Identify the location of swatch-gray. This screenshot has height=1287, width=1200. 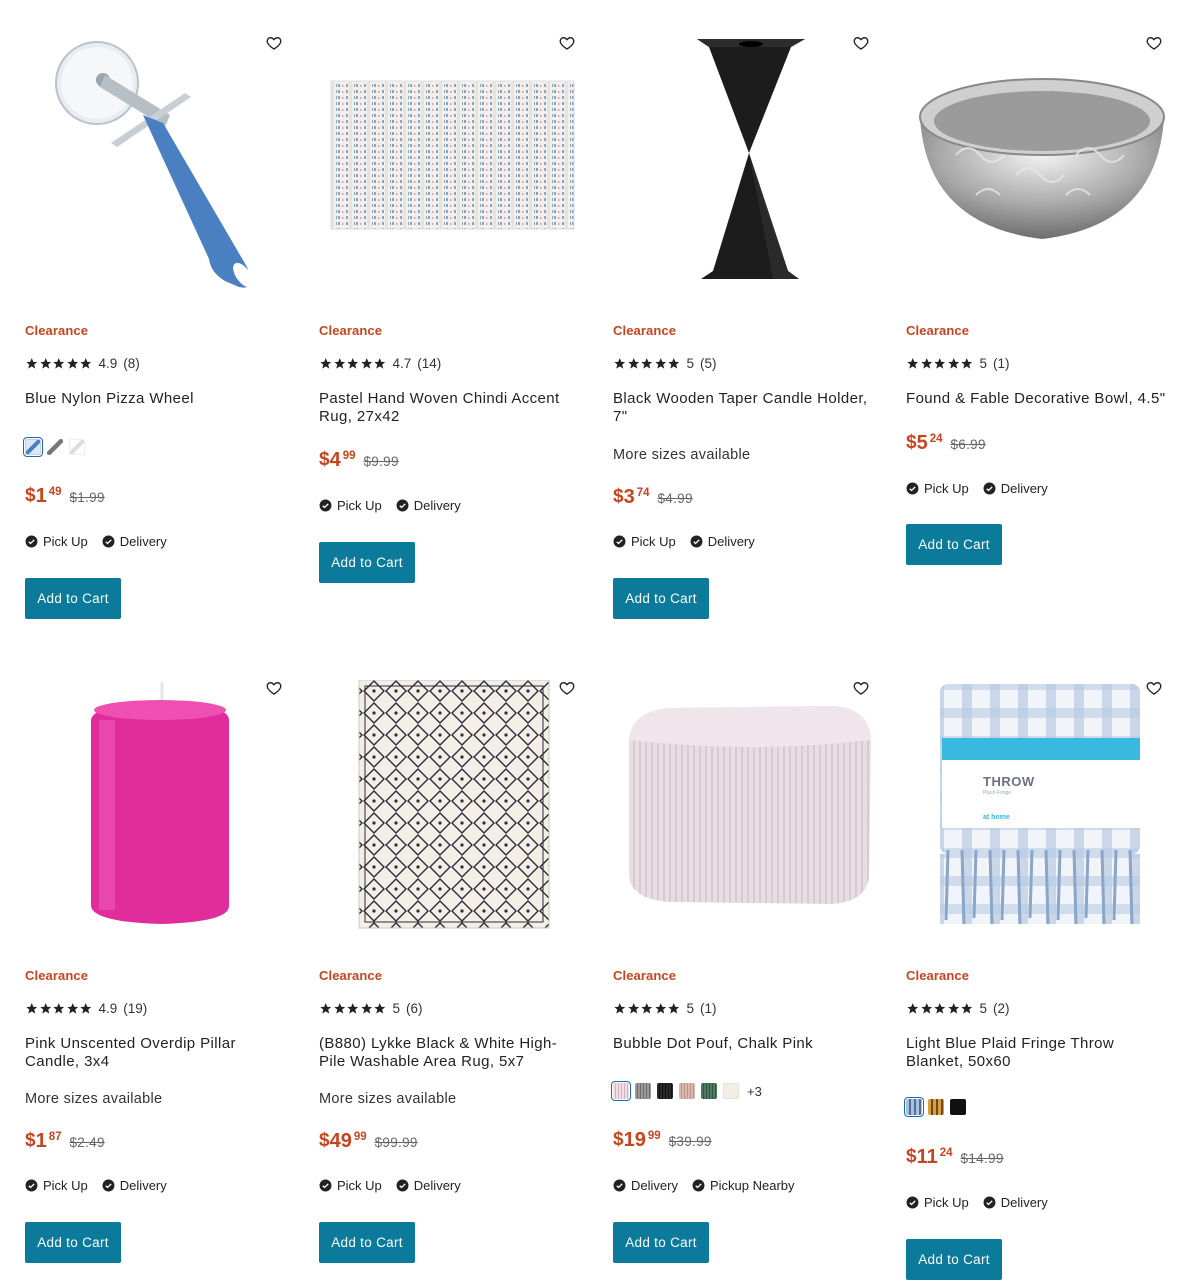
(643, 1091).